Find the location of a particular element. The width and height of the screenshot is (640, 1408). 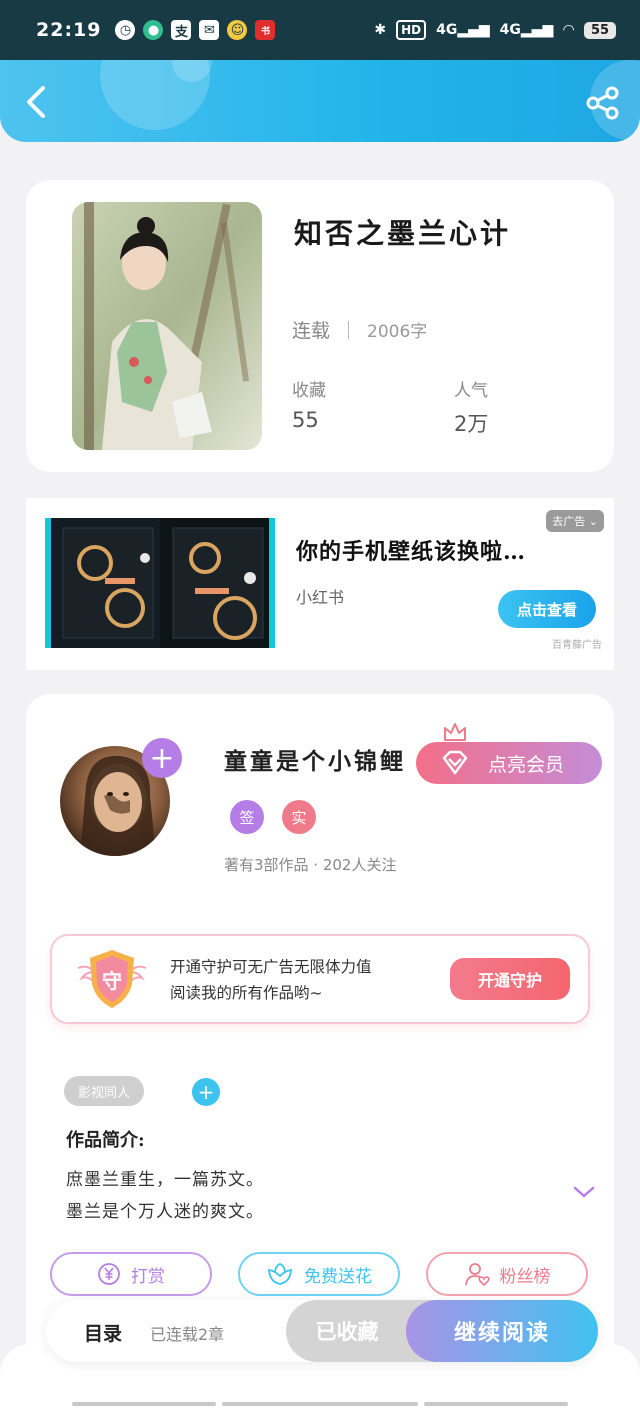

cover-image is located at coordinates (167, 326).